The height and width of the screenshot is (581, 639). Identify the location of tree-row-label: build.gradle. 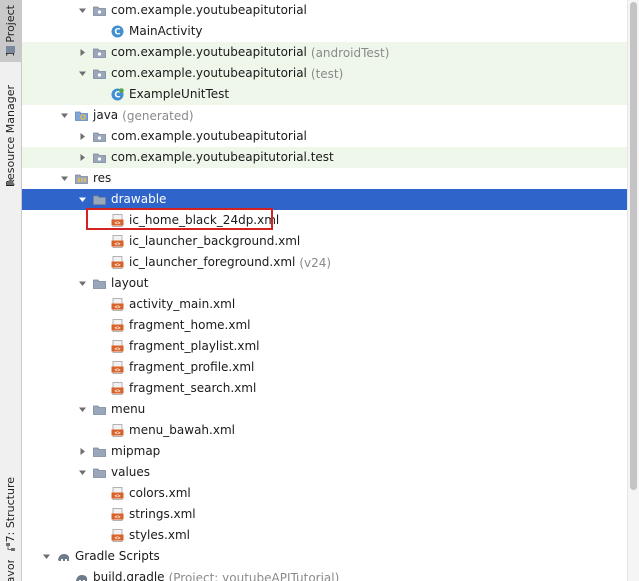
(129, 575).